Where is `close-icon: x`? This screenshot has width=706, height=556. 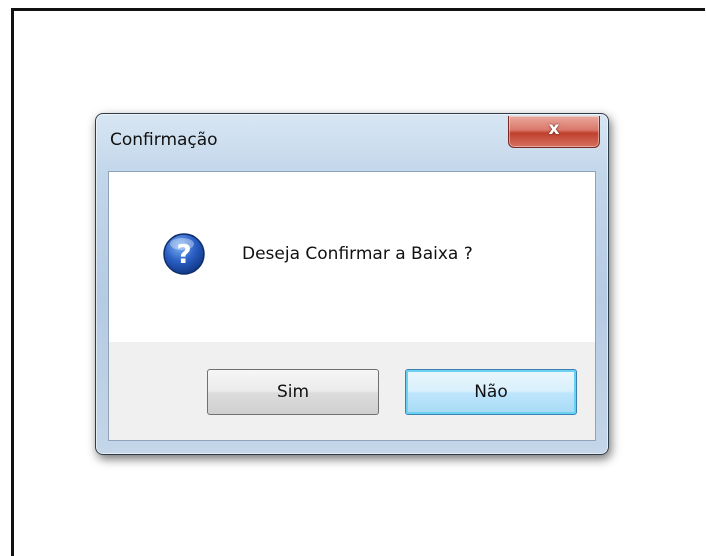 close-icon: x is located at coordinates (554, 129).